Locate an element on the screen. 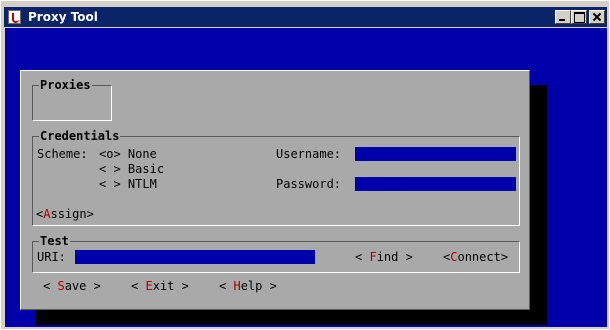  scheme-label: Scheme: is located at coordinates (62, 154).